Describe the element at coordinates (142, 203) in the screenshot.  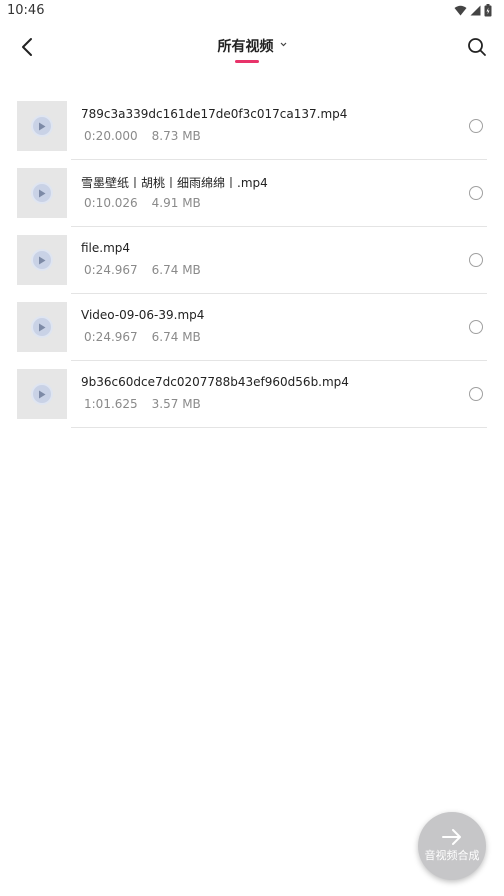
I see `video-meta: 0:10.026 4.91 MB` at that location.